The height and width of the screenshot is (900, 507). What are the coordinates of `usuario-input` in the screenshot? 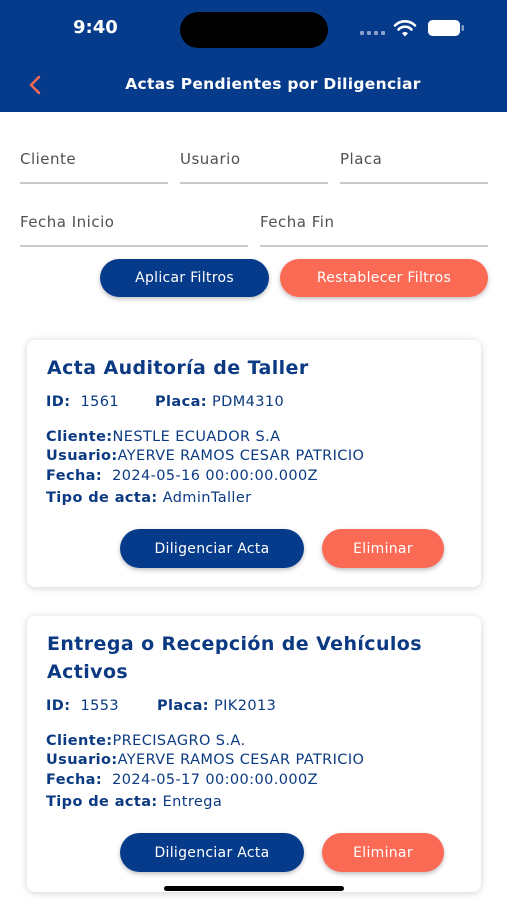 It's located at (254, 159).